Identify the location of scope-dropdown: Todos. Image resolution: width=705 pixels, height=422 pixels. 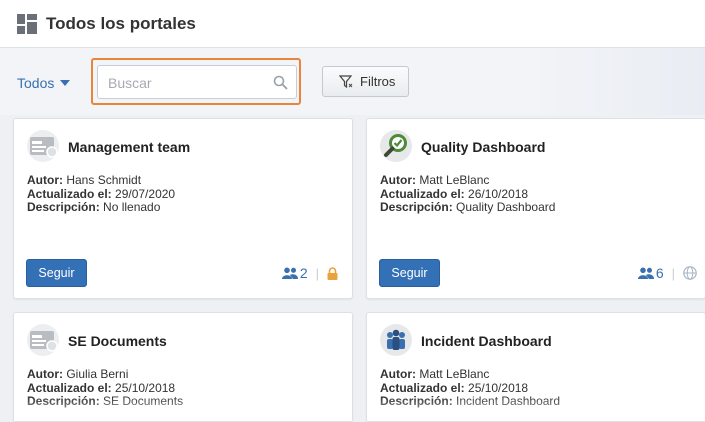
(44, 83).